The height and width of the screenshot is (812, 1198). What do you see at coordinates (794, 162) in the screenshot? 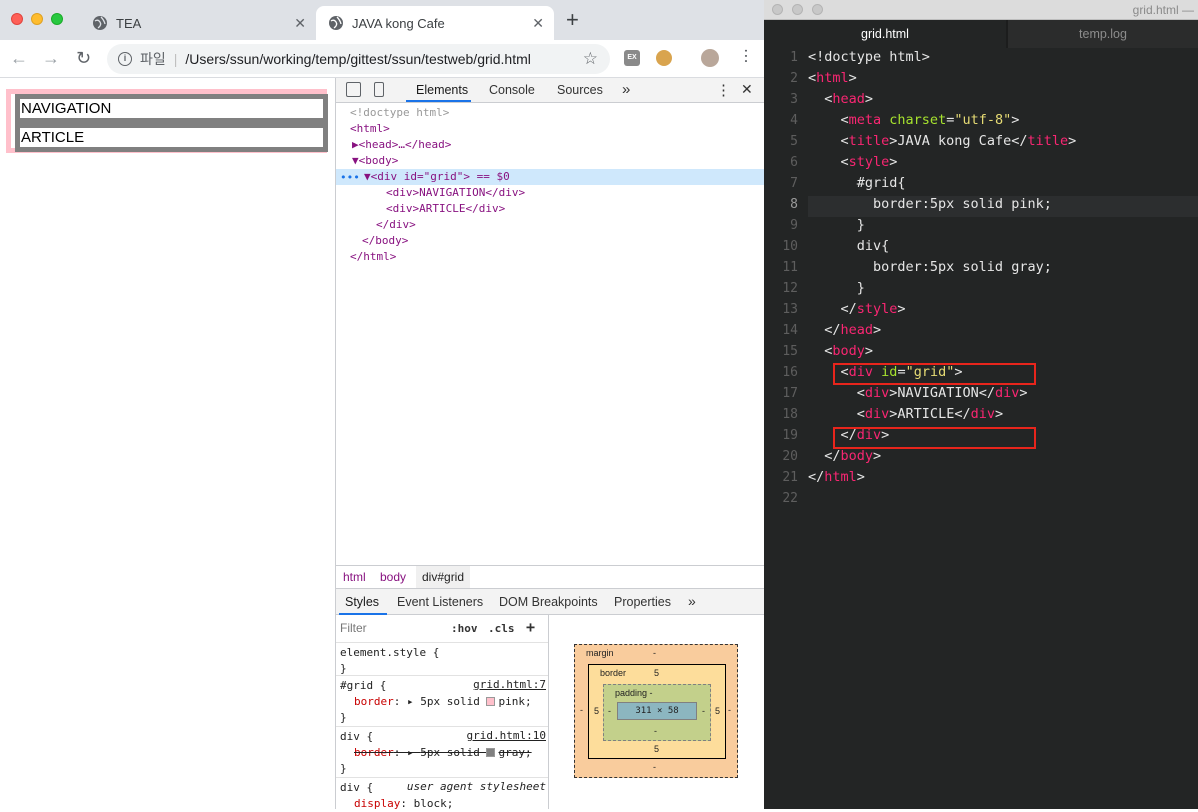
I see `line-number: 6` at bounding box center [794, 162].